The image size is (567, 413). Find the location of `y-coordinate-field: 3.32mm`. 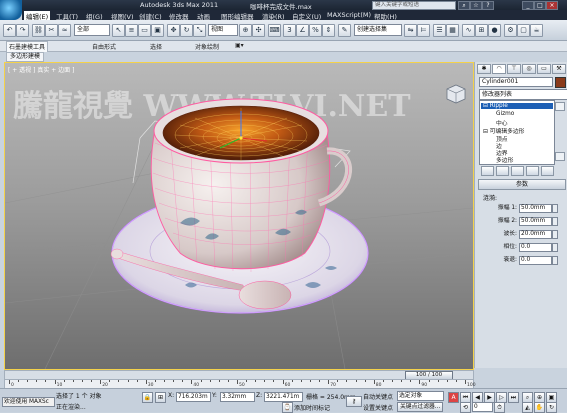

y-coordinate-field: 3.32mm is located at coordinates (237, 397).